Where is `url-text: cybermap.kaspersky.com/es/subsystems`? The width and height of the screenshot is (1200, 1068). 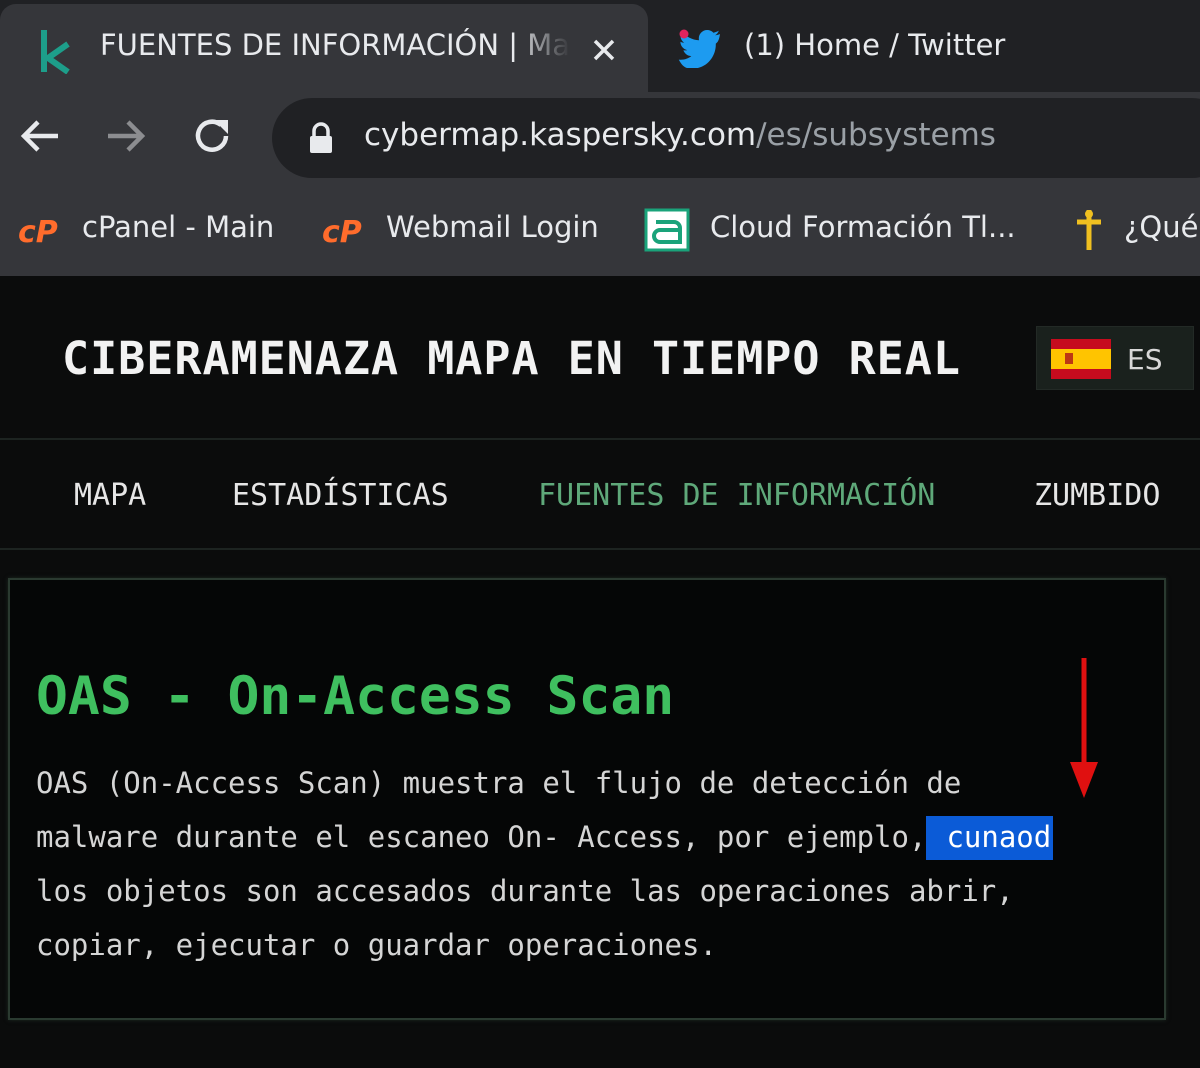 url-text: cybermap.kaspersky.com/es/subsystems is located at coordinates (680, 135).